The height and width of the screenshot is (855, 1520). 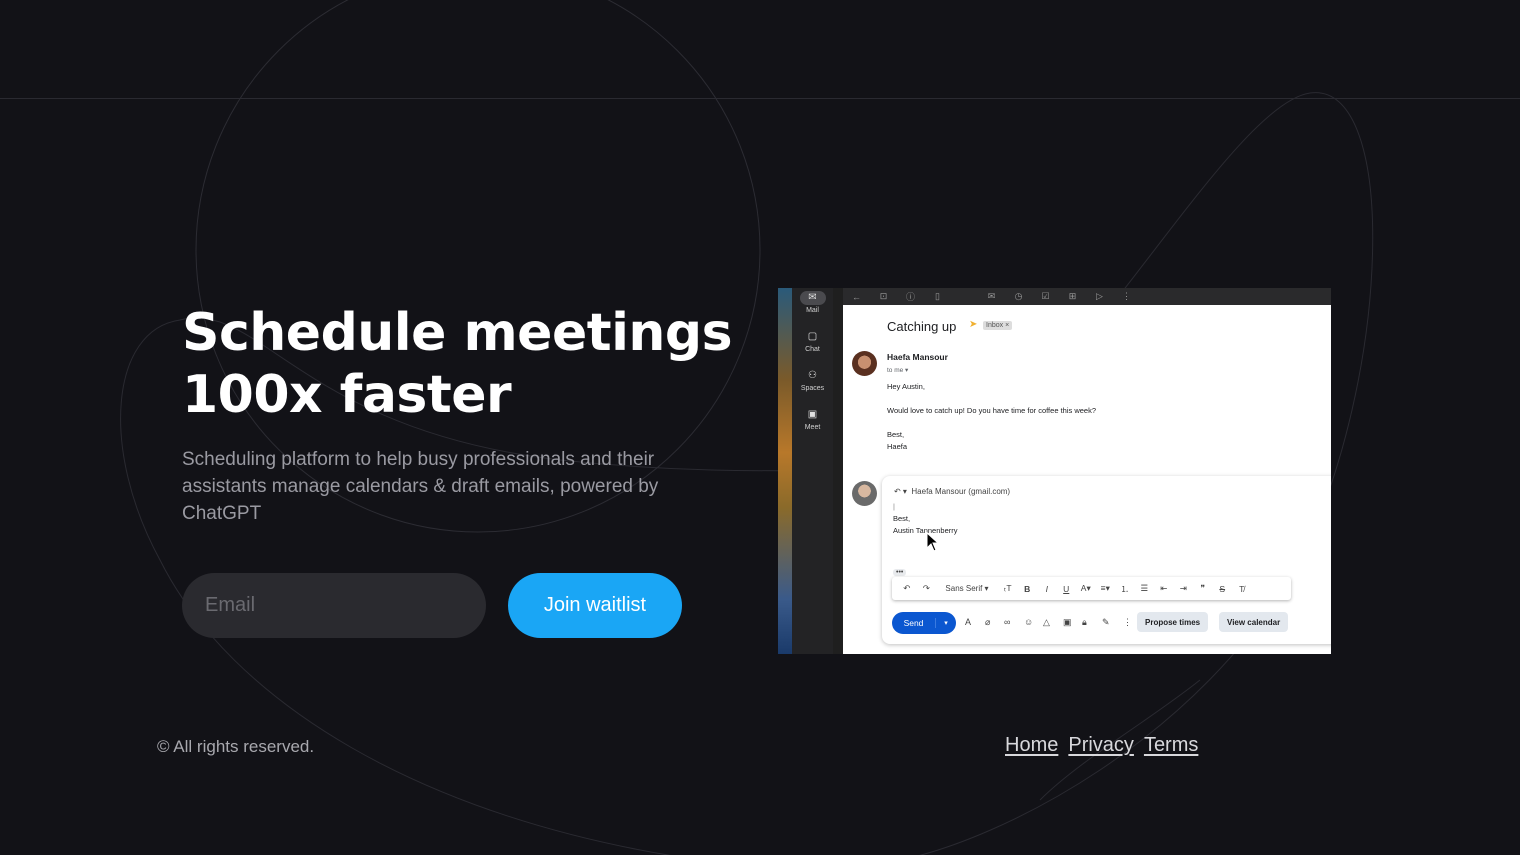 I want to click on italic-icon: I, so click(x=1046, y=588).